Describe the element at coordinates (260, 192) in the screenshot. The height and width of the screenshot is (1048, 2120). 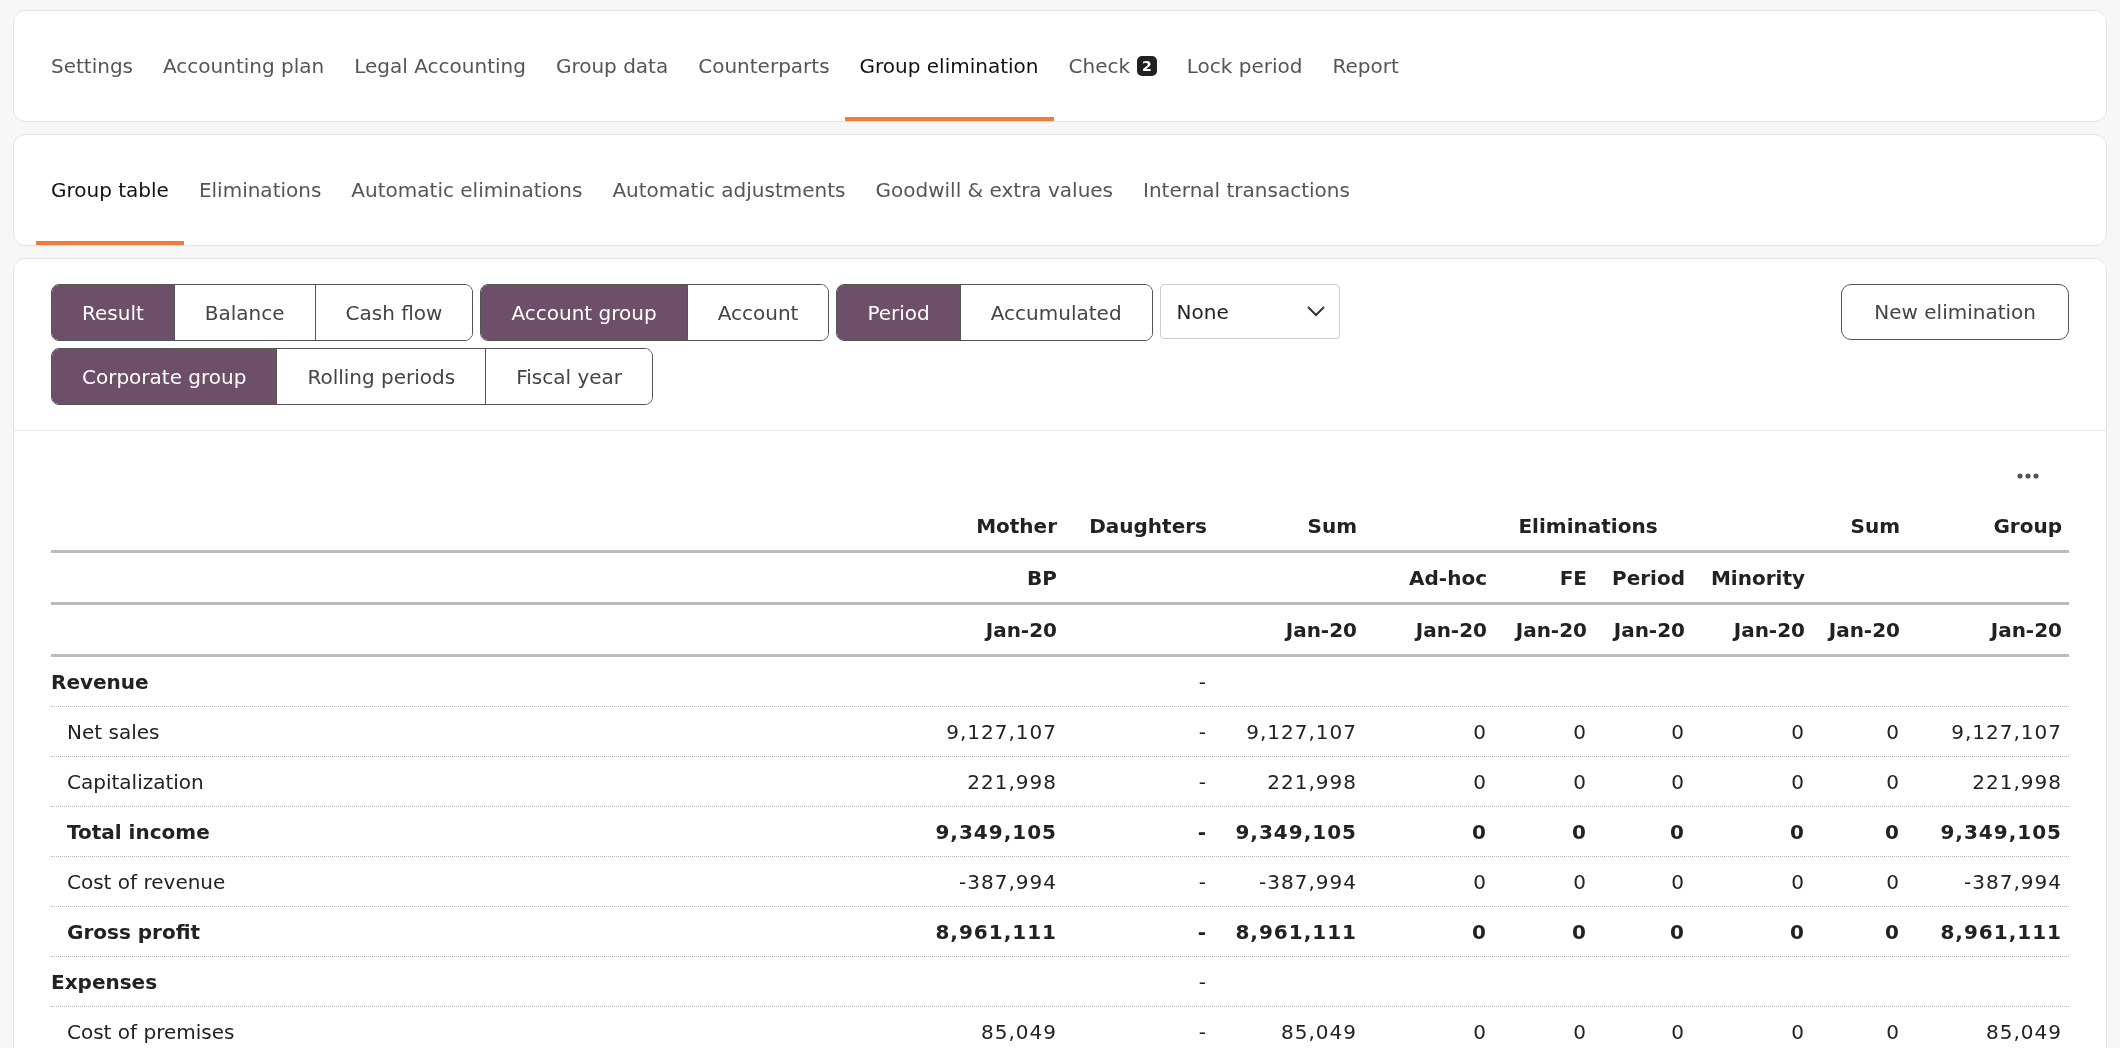
I see `sub-tab: Eliminations` at that location.